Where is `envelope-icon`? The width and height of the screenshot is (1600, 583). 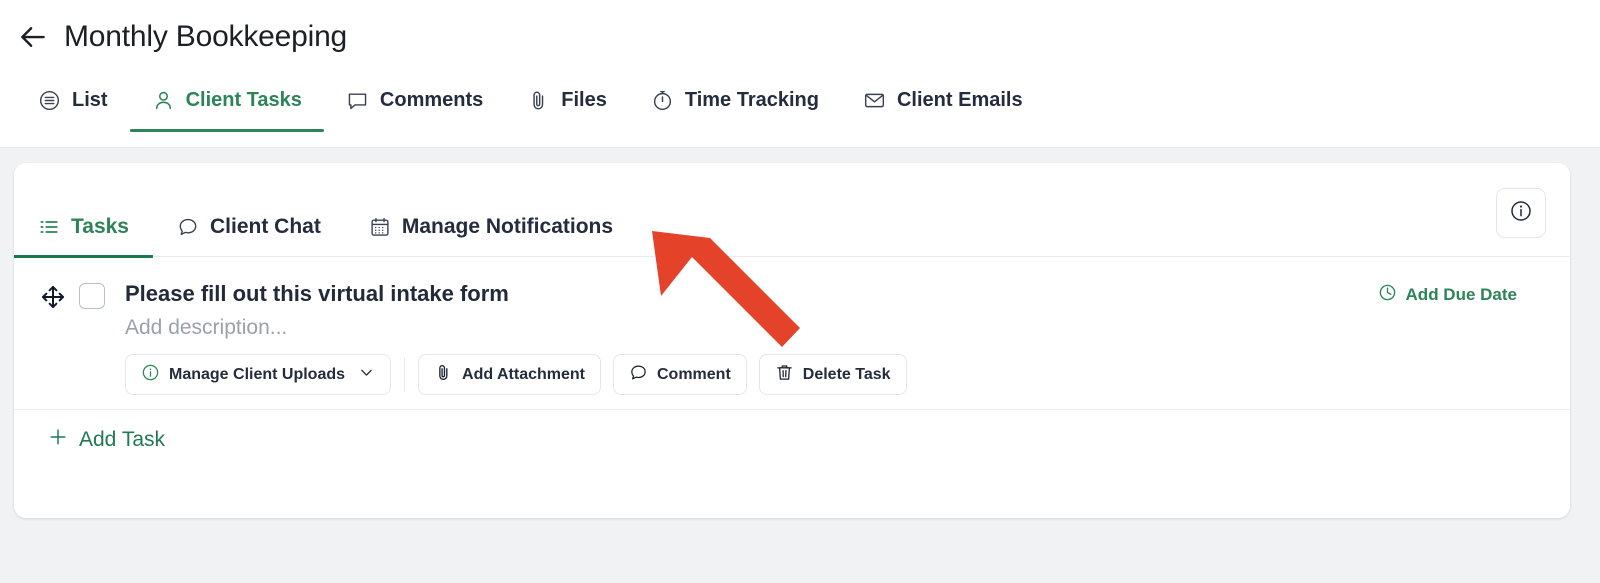
envelope-icon is located at coordinates (874, 100).